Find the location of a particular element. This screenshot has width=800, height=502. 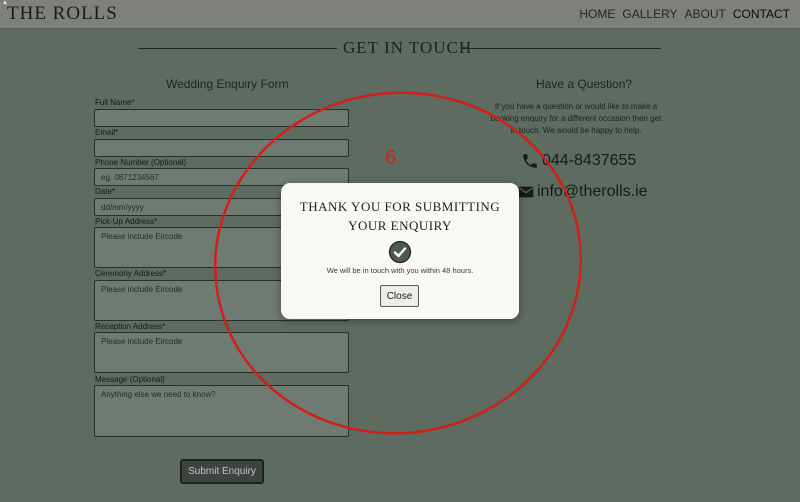

submit-enquiry-button: Submit Enquiry is located at coordinates (222, 471).